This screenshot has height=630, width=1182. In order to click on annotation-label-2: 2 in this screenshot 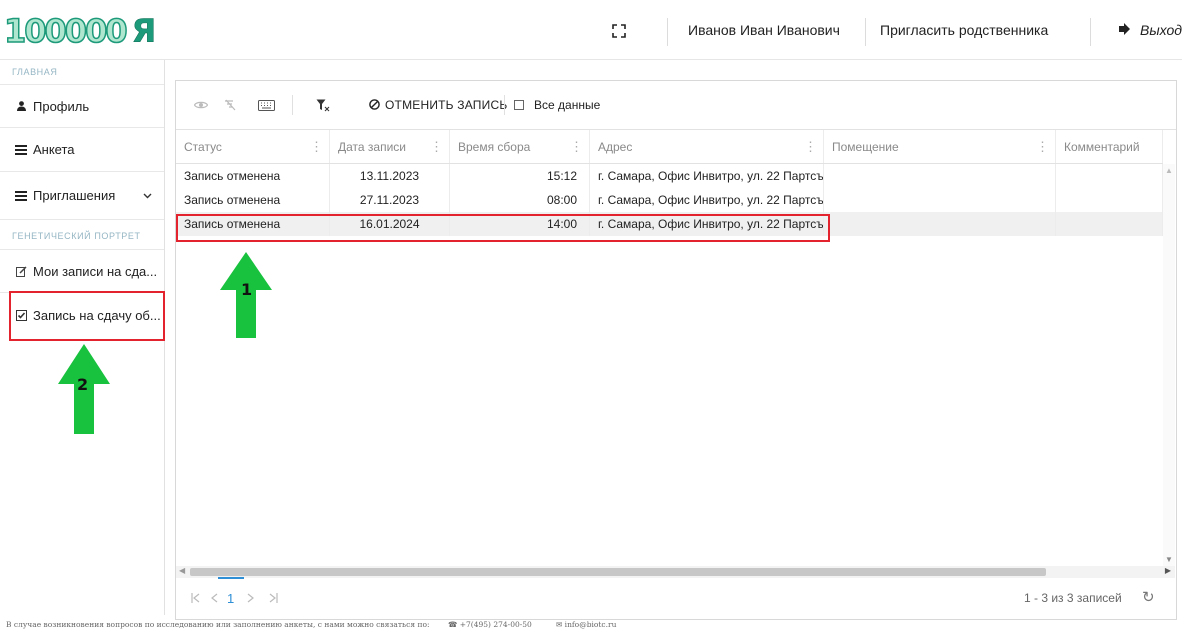, I will do `click(82, 384)`.